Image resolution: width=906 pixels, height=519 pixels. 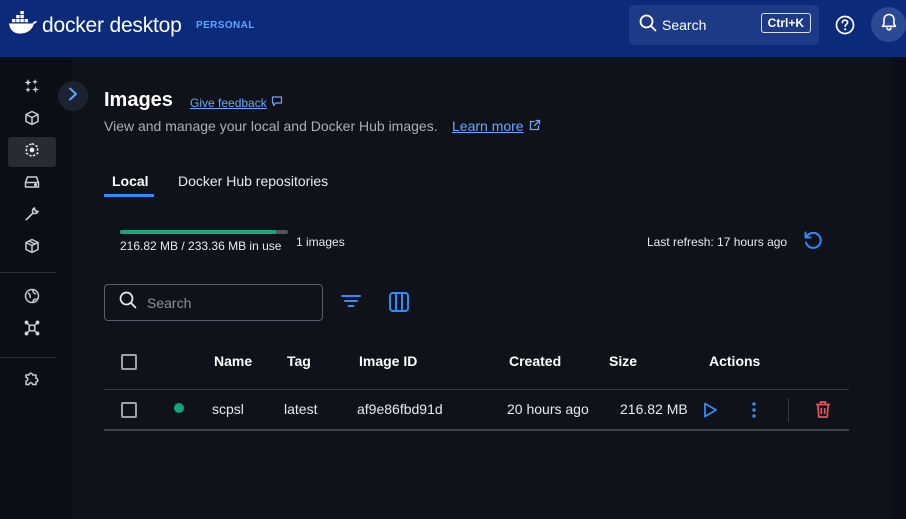 I want to click on docker-logo: docker desktop, so click(x=95, y=25).